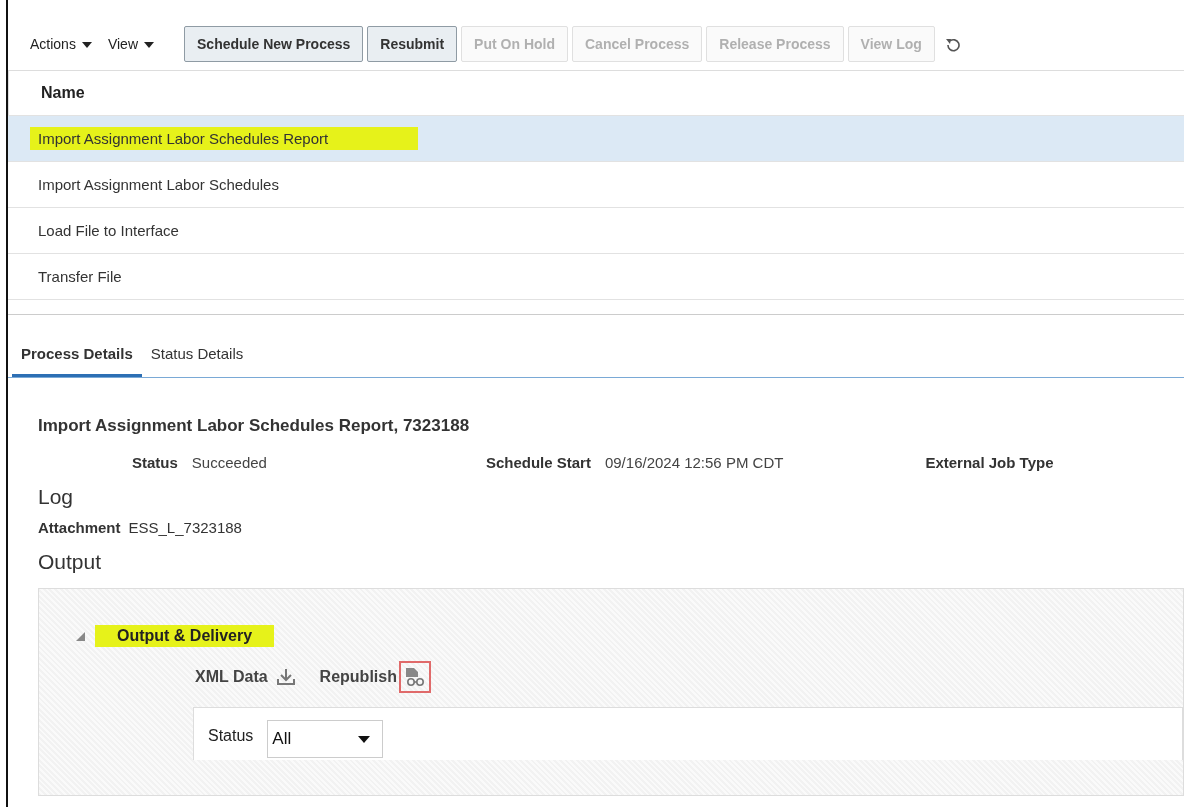 This screenshot has width=1184, height=807. Describe the element at coordinates (197, 358) in the screenshot. I see `tab: Status Details` at that location.